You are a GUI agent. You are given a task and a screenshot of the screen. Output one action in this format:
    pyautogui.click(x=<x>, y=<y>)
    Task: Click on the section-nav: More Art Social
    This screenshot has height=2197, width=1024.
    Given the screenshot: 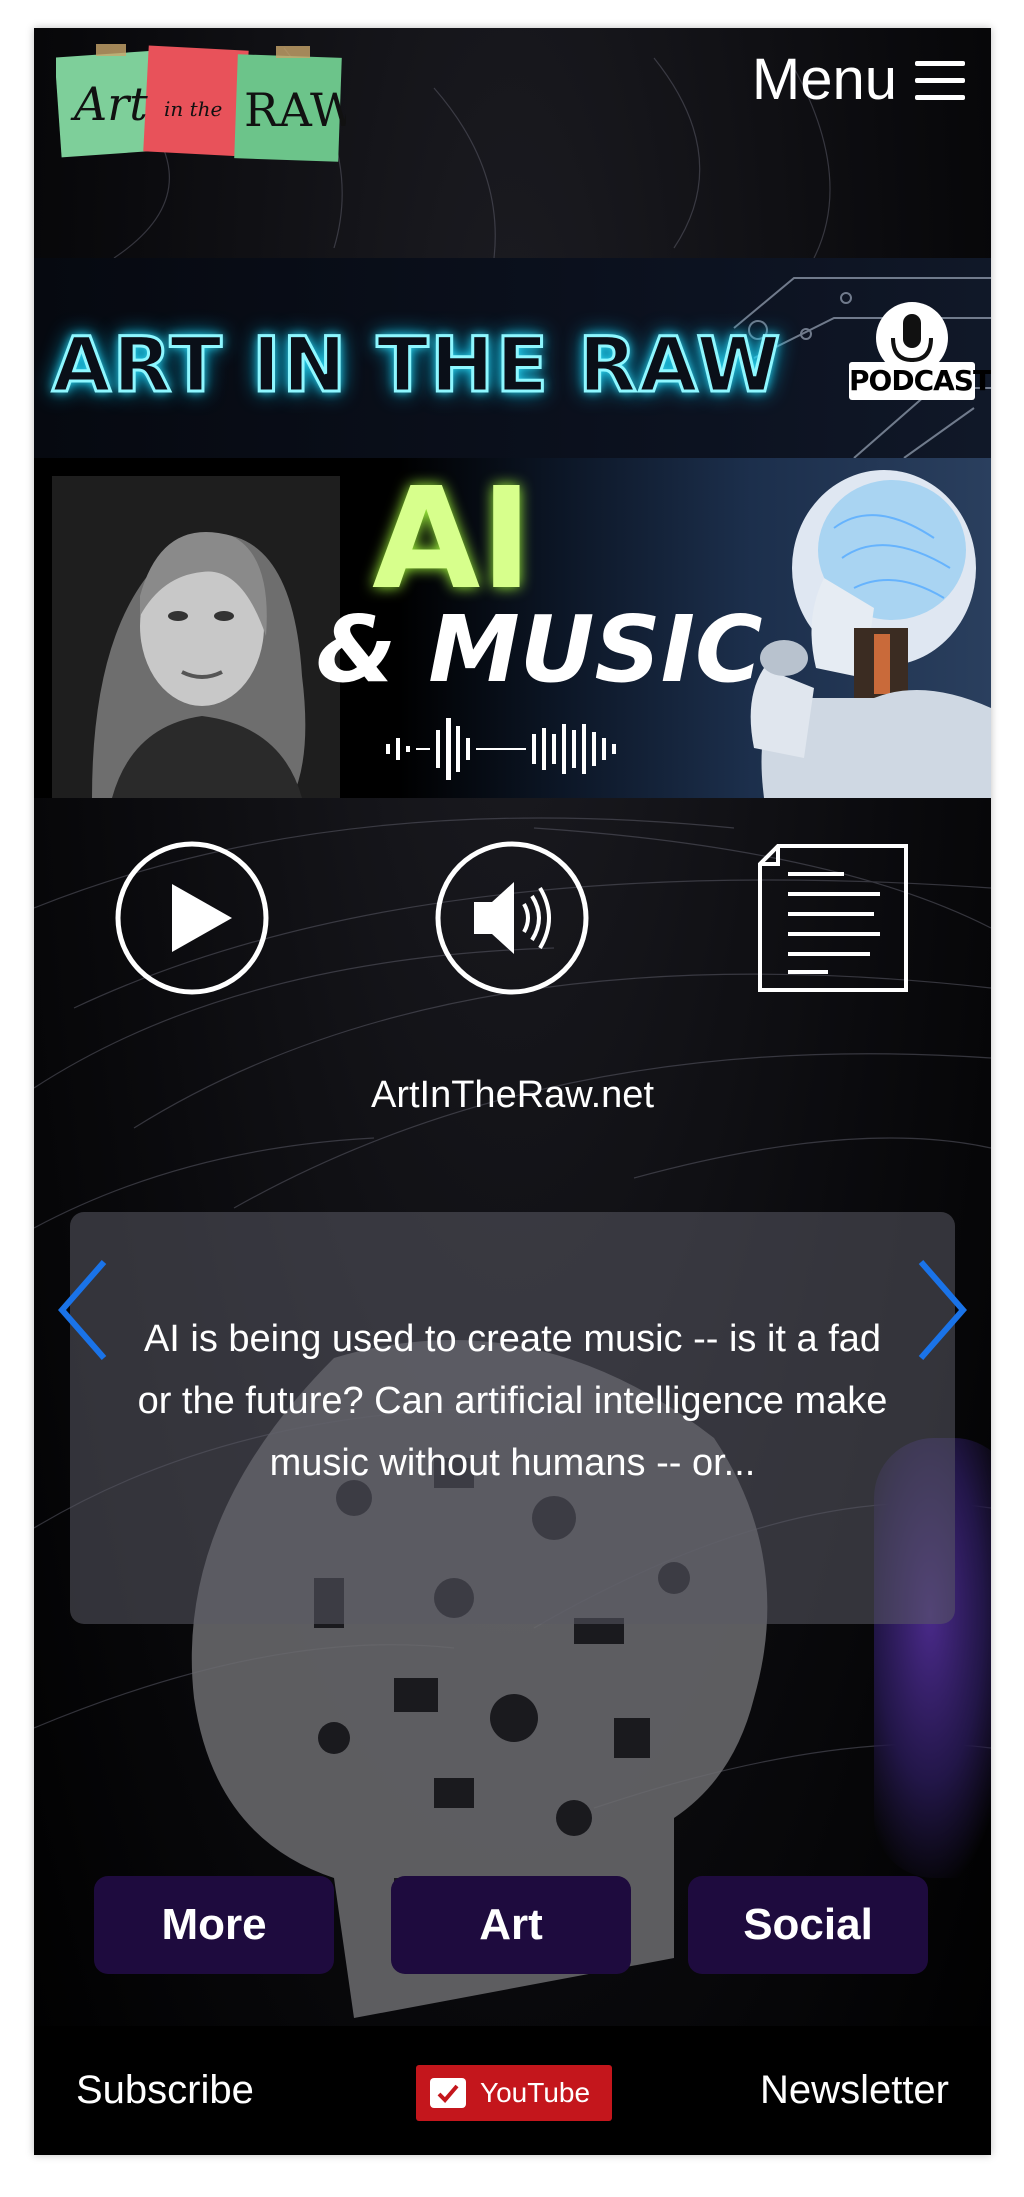 What is the action you would take?
    pyautogui.click(x=512, y=1926)
    